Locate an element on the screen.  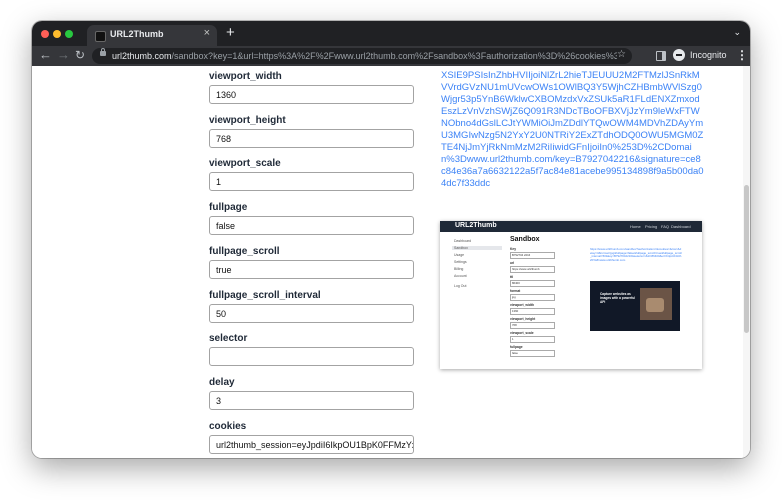
tab-title: URL2Thumb is located at coordinates (137, 34).